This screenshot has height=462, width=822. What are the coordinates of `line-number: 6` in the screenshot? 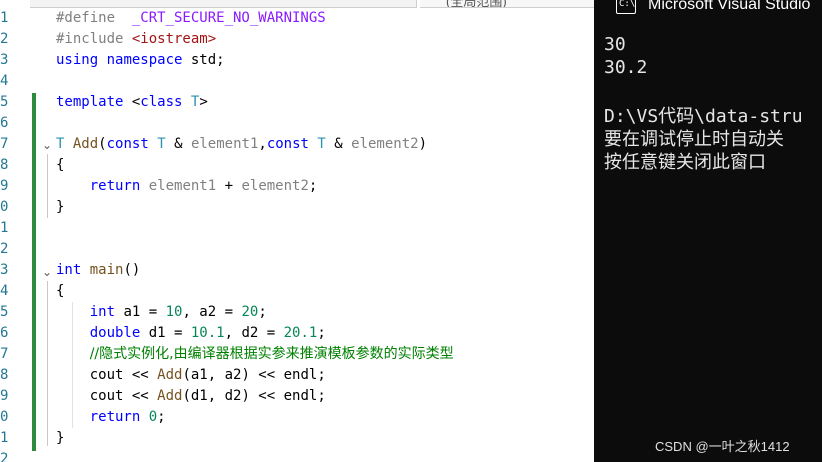 It's located at (4, 333).